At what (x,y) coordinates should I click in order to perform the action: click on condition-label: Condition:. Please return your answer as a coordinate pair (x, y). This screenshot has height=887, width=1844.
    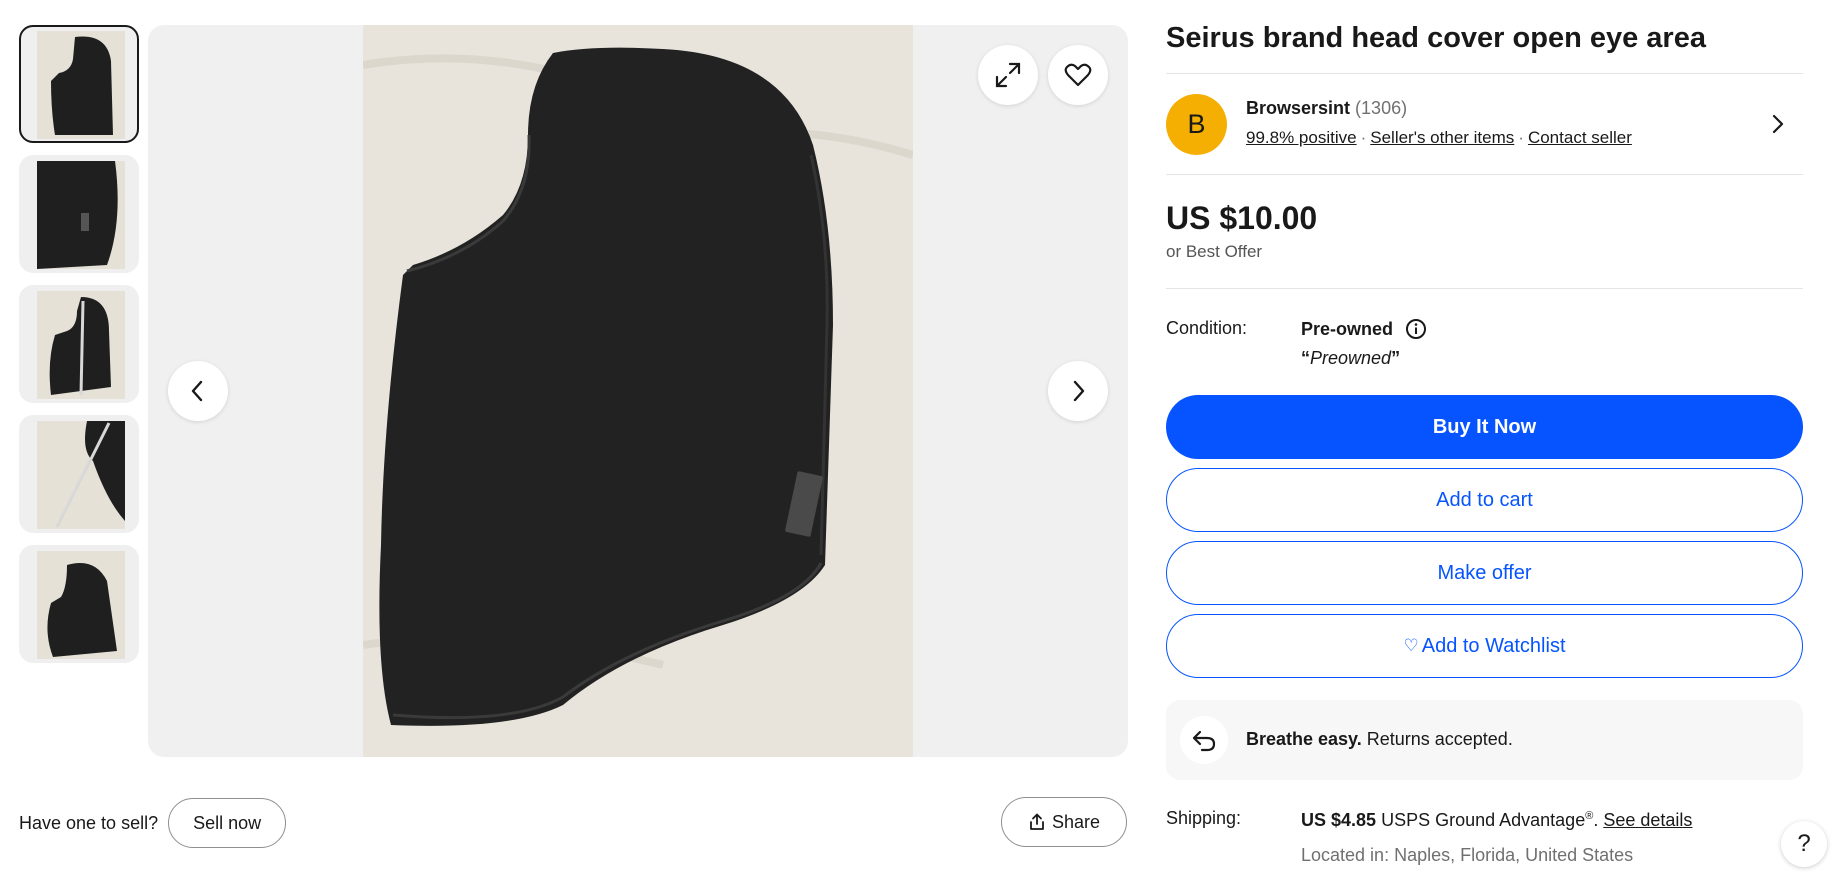
    Looking at the image, I should click on (1207, 328).